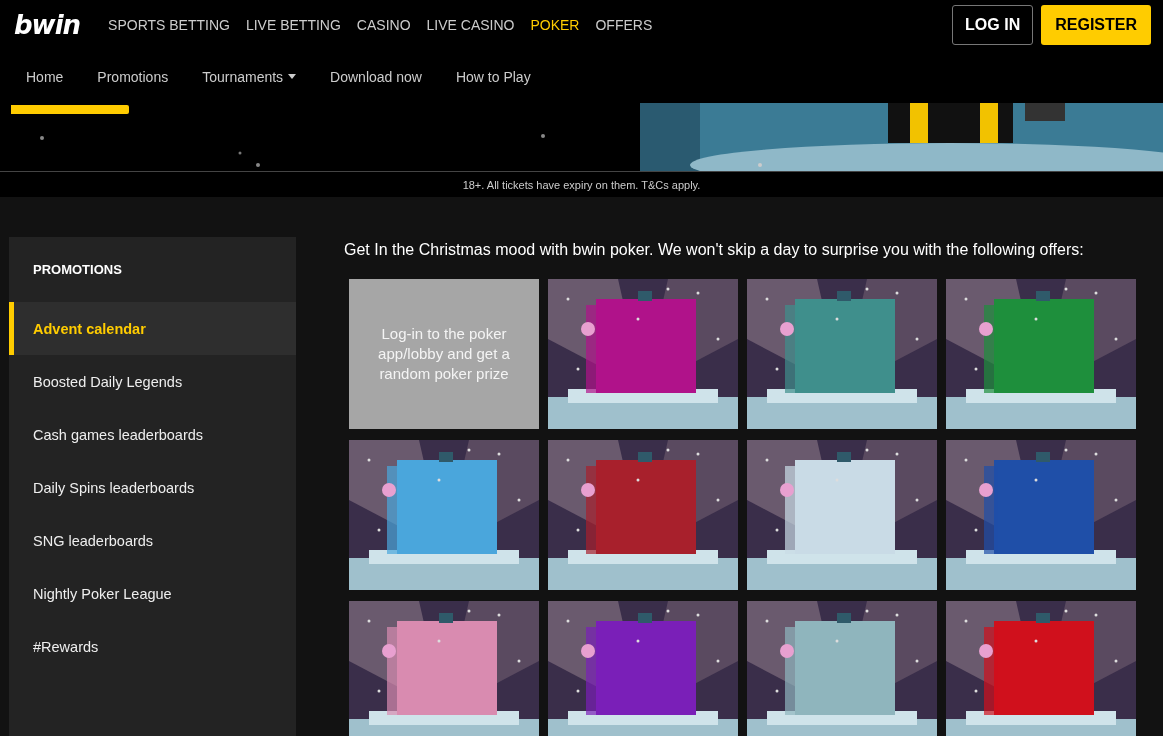  I want to click on sidebar-title: PROMOTIONS, so click(77, 270).